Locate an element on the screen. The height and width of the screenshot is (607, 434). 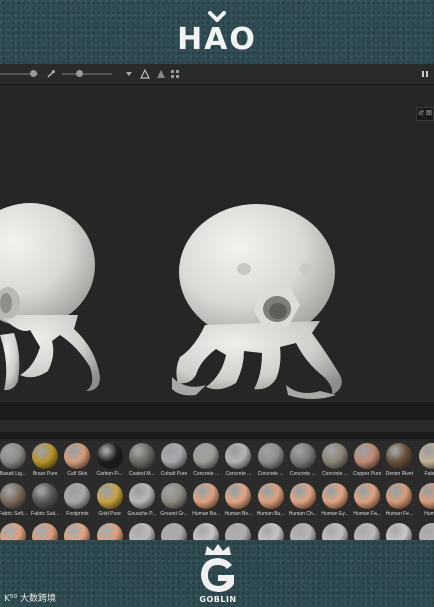
material-swatch: Brass Pure is located at coordinates (46, 463).